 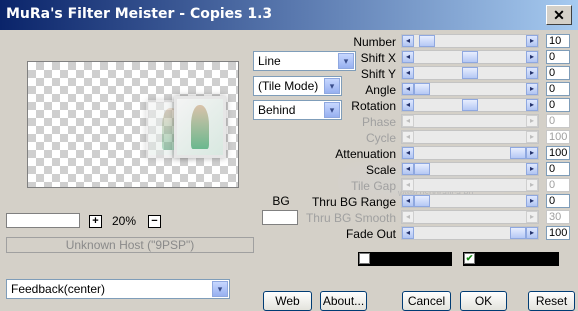 What do you see at coordinates (405, 259) in the screenshot?
I see `color-bar-left` at bounding box center [405, 259].